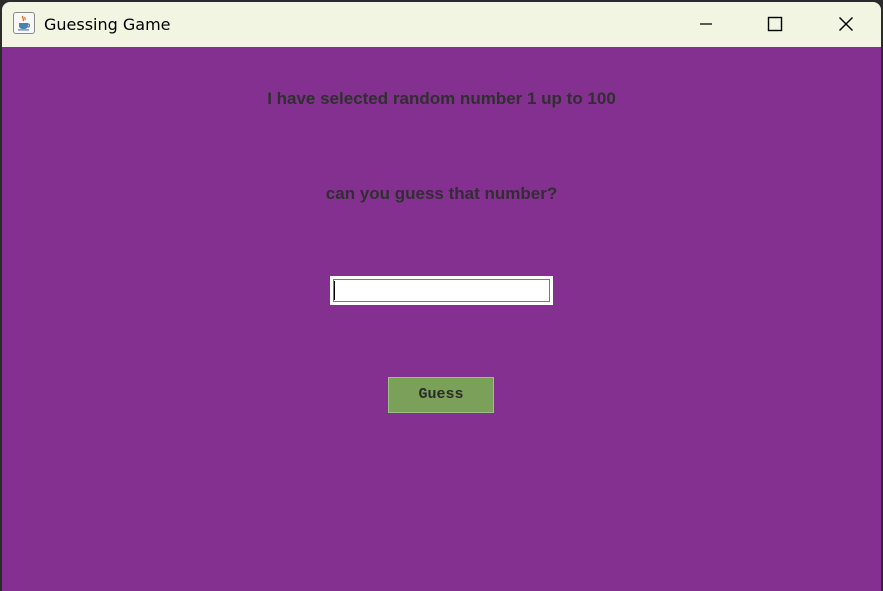 This screenshot has width=883, height=591. I want to click on minimize-button, so click(706, 24).